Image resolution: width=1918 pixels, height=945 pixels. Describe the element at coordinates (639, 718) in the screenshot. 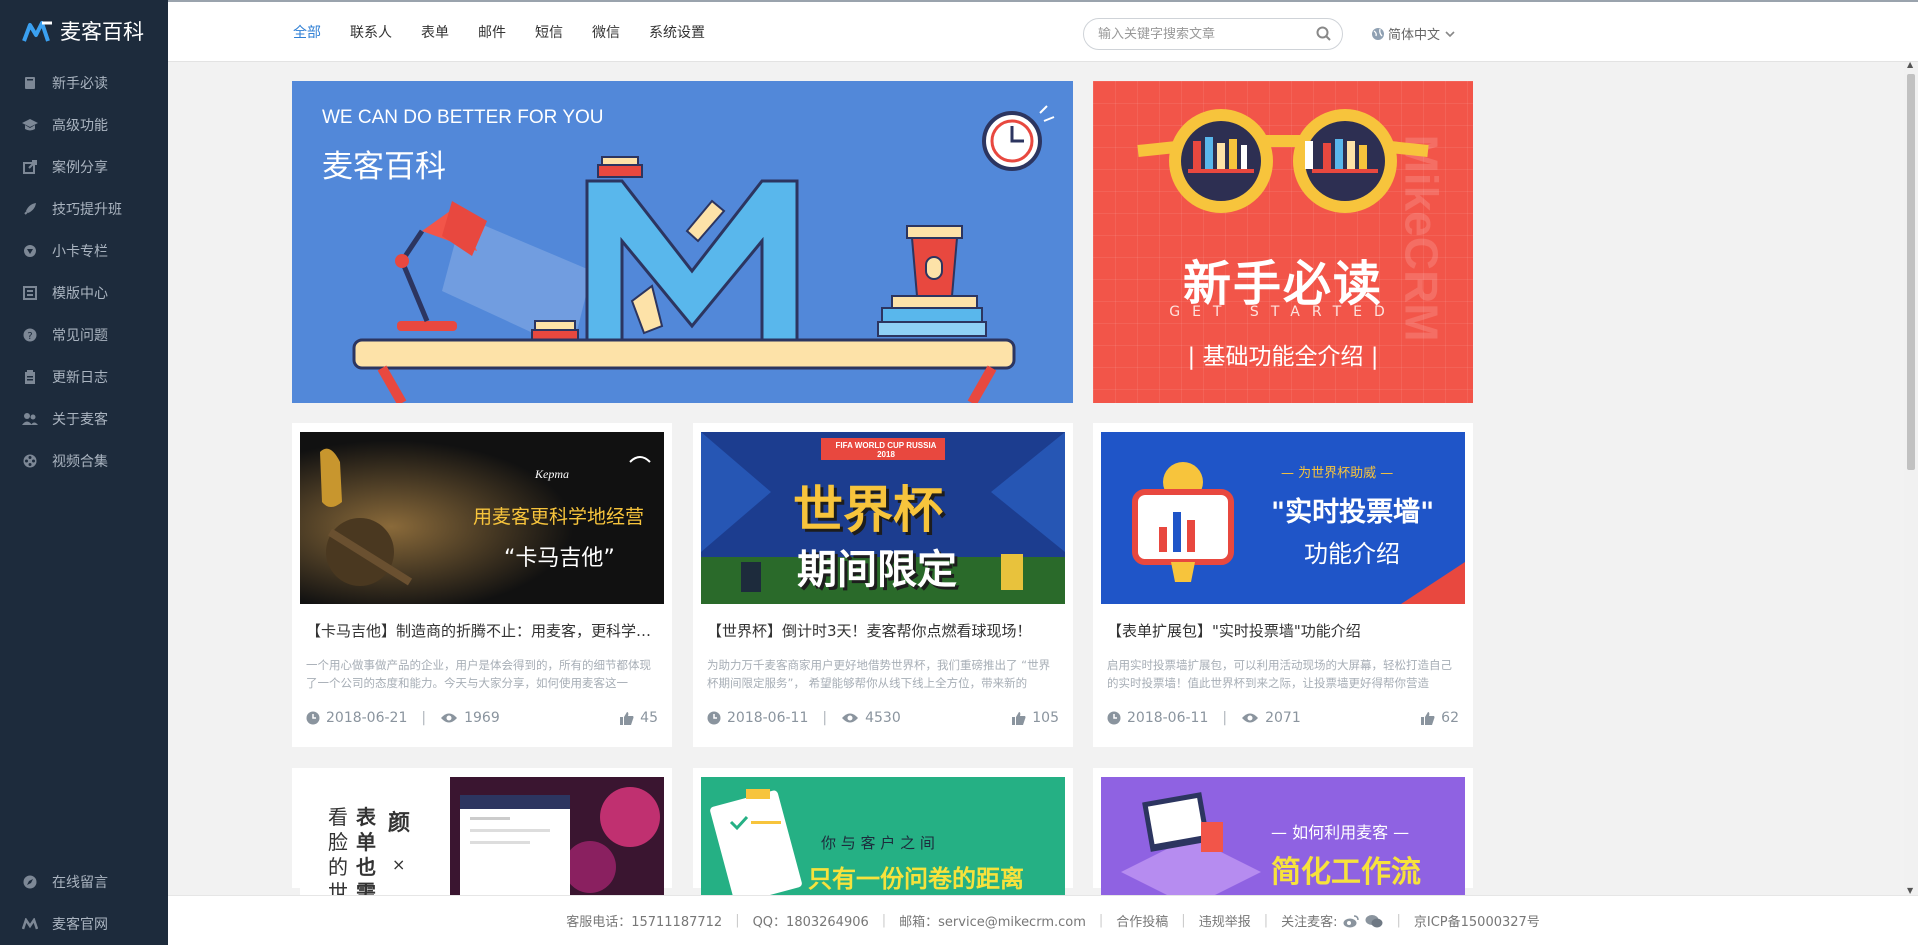

I see `like-button: 45` at that location.